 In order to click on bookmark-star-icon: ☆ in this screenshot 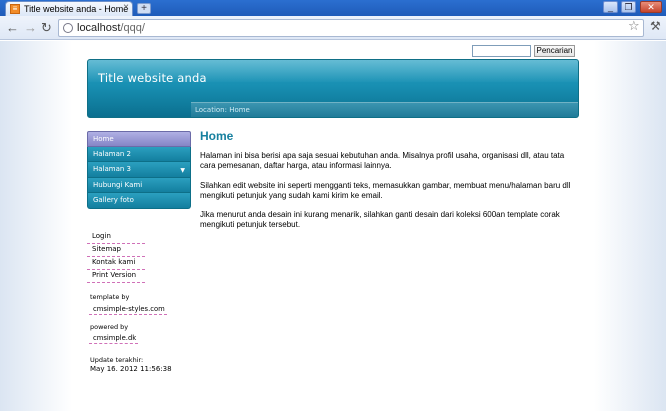, I will do `click(634, 25)`.